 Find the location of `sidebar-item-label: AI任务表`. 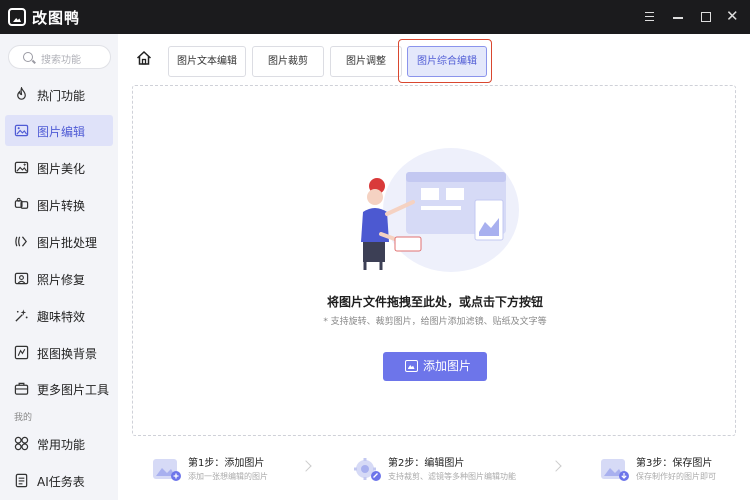

sidebar-item-label: AI任务表 is located at coordinates (61, 482).